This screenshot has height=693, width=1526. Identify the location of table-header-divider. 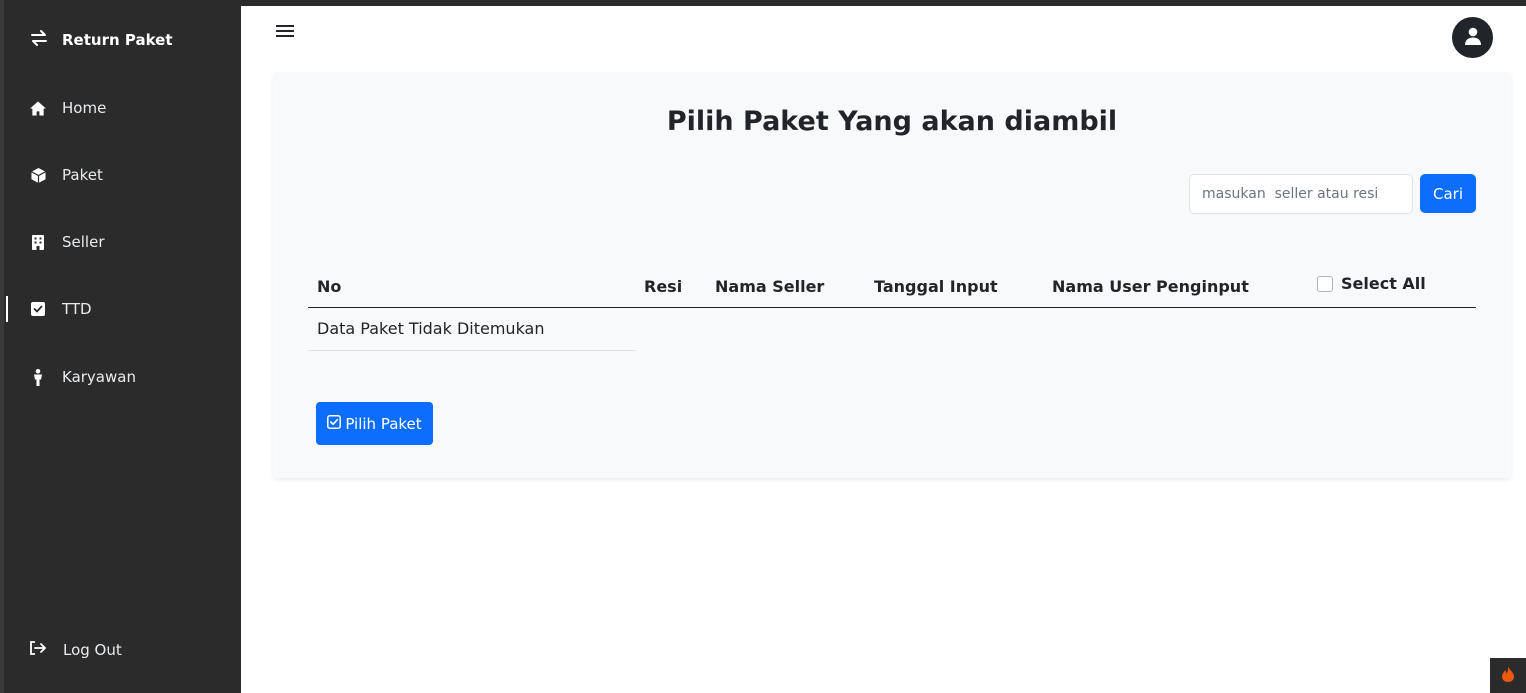
(892, 307).